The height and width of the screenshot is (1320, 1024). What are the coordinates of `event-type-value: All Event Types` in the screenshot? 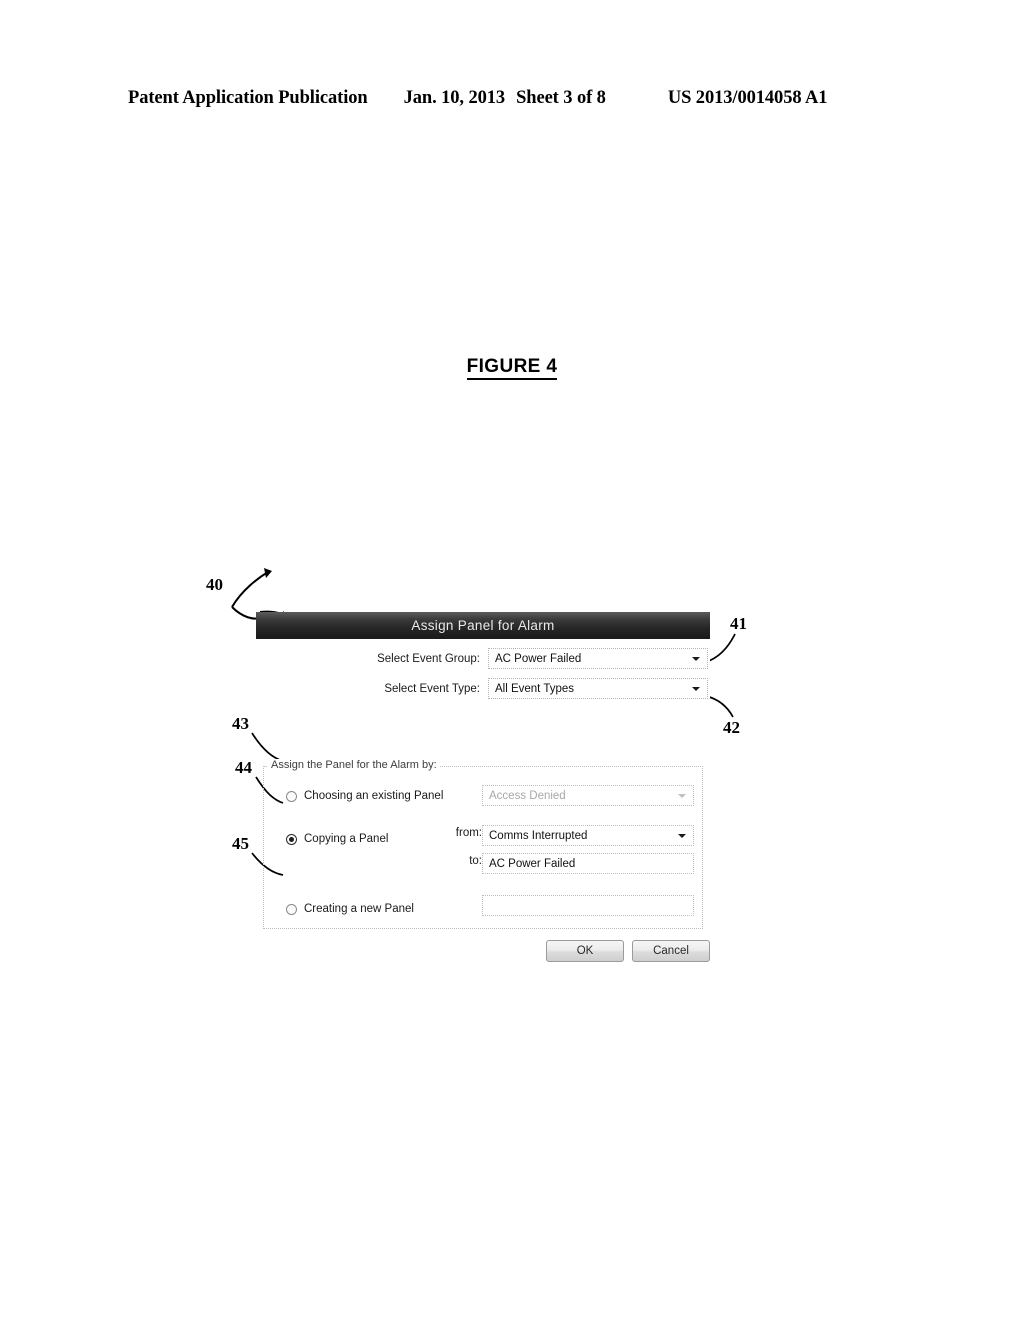 It's located at (535, 688).